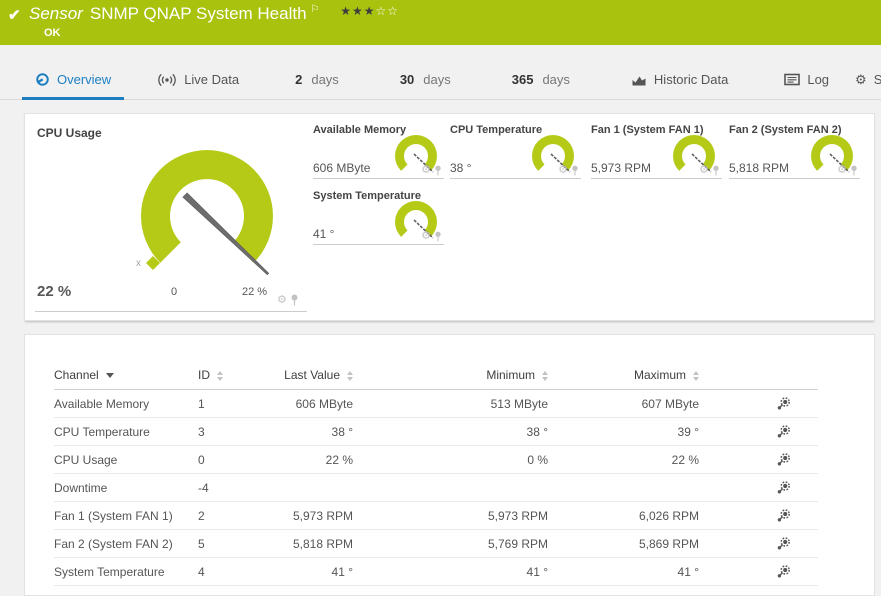  I want to click on cell-id: 3, so click(228, 431).